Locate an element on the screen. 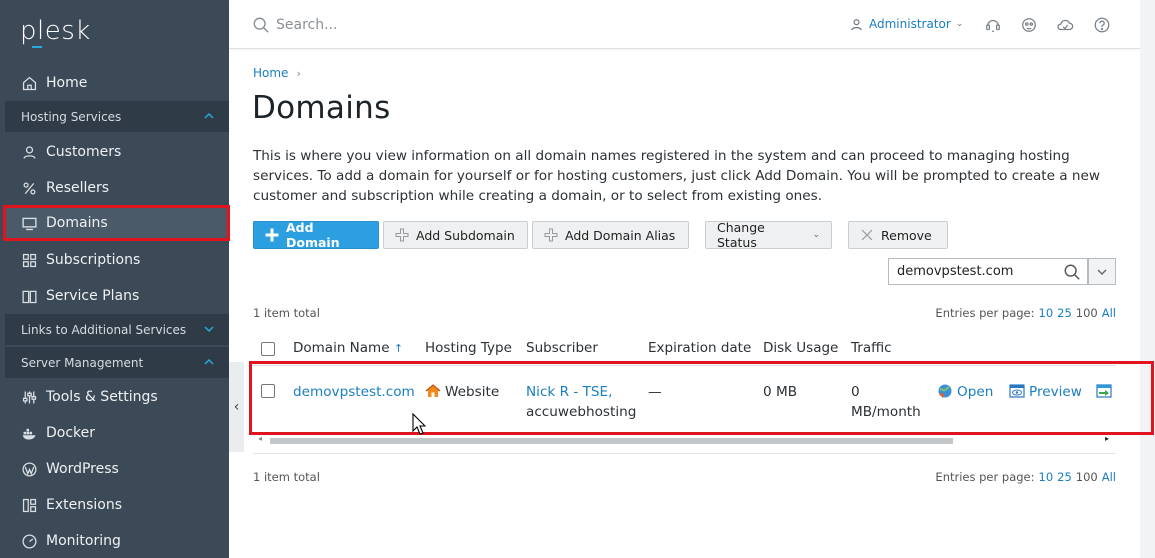  column-header-expiration: Expiration date is located at coordinates (699, 348).